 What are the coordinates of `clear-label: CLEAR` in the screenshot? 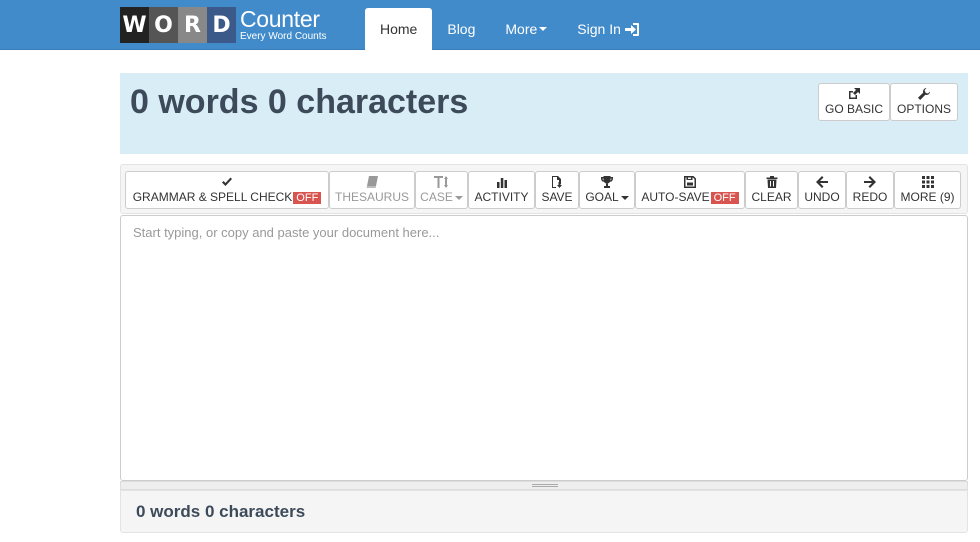 It's located at (771, 197).